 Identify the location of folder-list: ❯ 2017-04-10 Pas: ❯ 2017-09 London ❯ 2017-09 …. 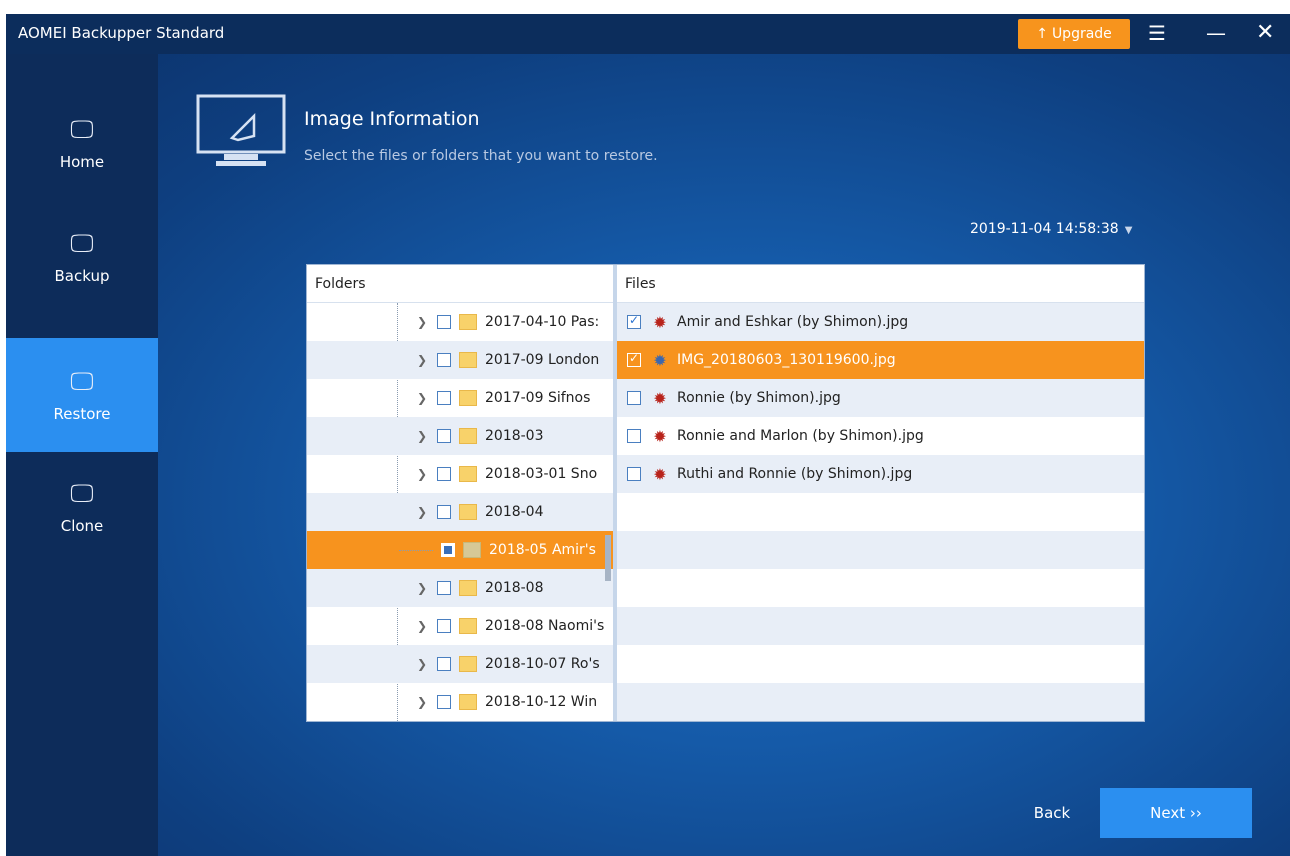
(461, 512).